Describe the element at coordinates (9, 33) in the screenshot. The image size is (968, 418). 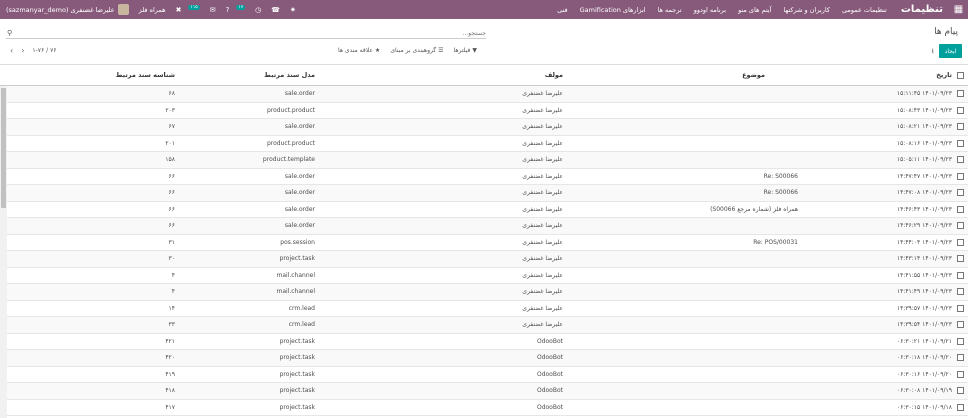
I see `search-icon: ⚲` at that location.